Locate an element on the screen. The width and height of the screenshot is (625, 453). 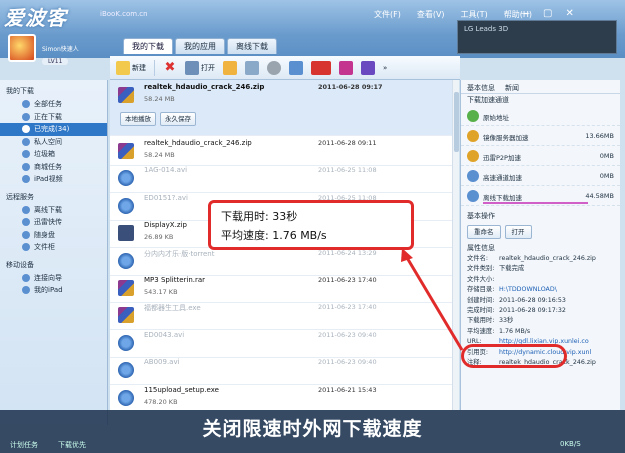
prop-value: 下载完成 is located at coordinates (512, 269).